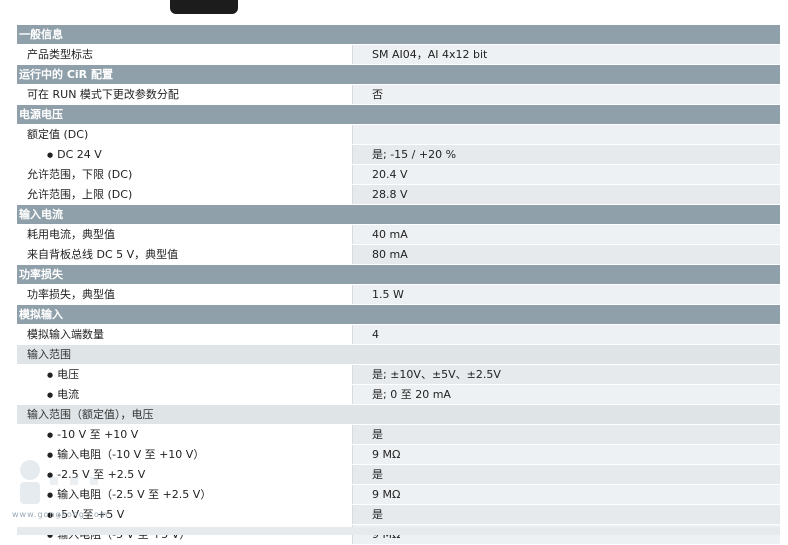  I want to click on table-row: DC 24 V是; -15 / +20 %, so click(398, 155).